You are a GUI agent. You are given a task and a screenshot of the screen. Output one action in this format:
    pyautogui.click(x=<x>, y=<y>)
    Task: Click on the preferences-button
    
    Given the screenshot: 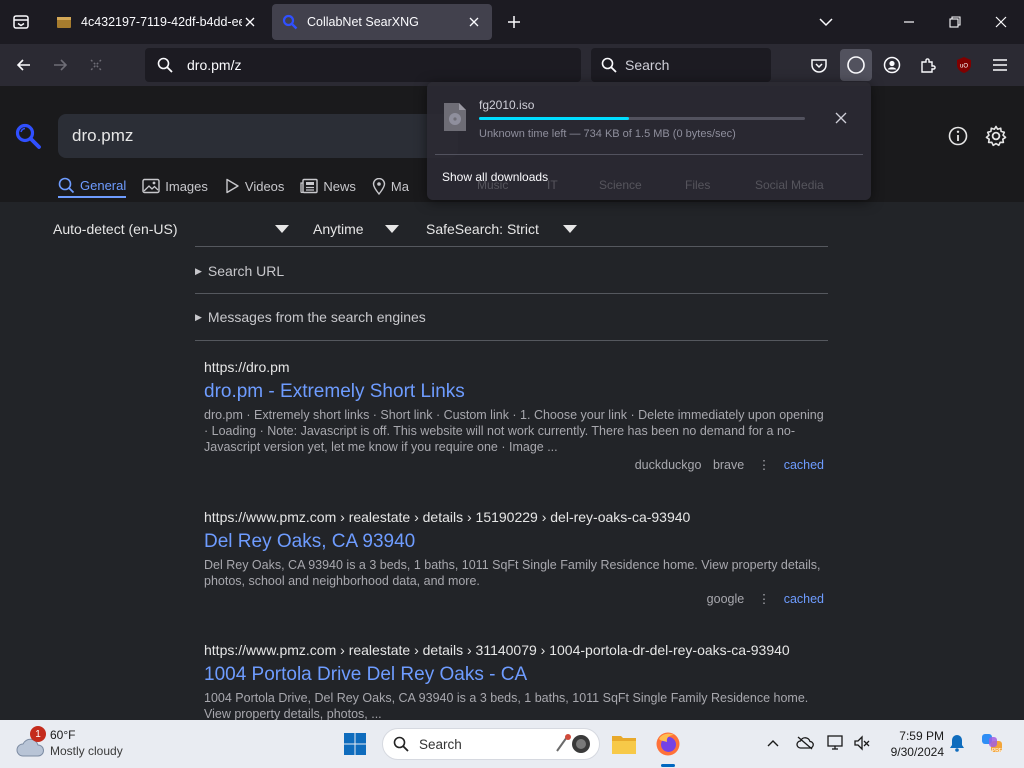 What is the action you would take?
    pyautogui.click(x=996, y=136)
    